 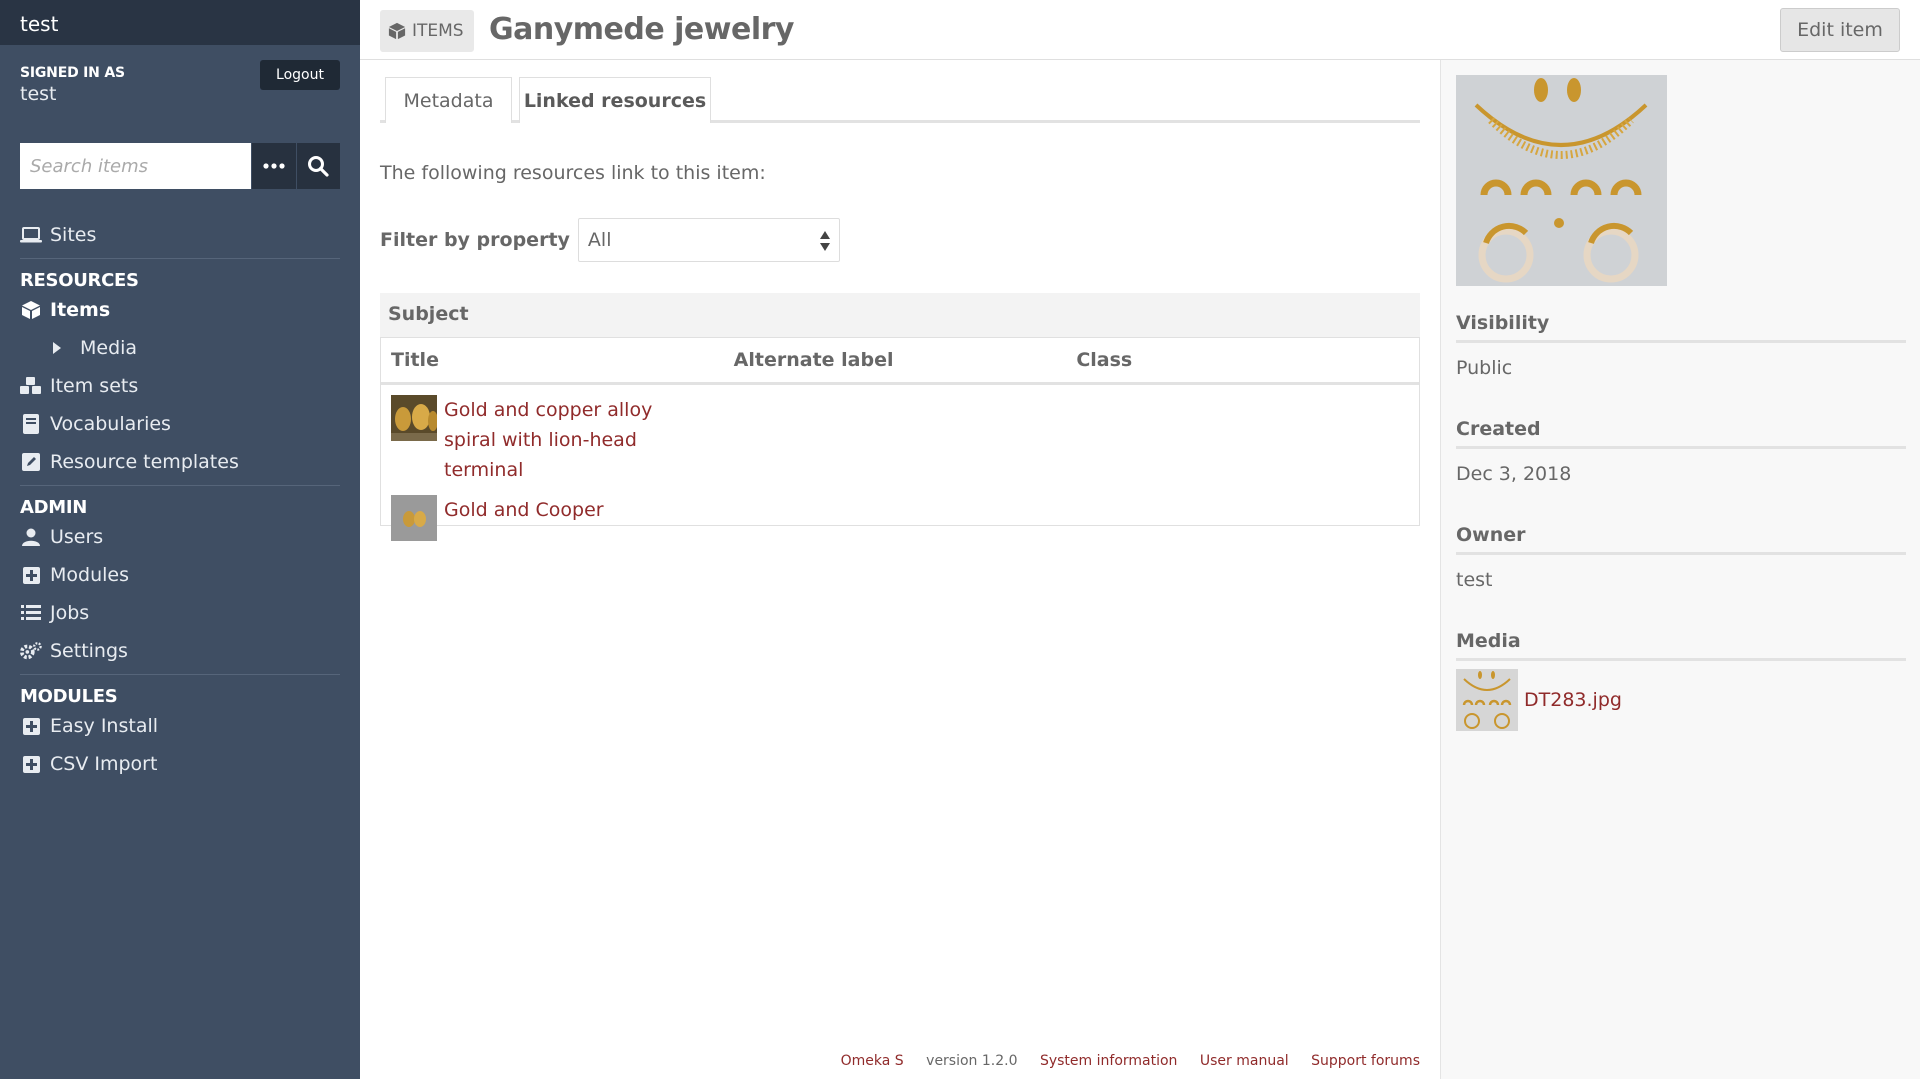 What do you see at coordinates (70, 613) in the screenshot?
I see `sidebar-item-label: Jobs` at bounding box center [70, 613].